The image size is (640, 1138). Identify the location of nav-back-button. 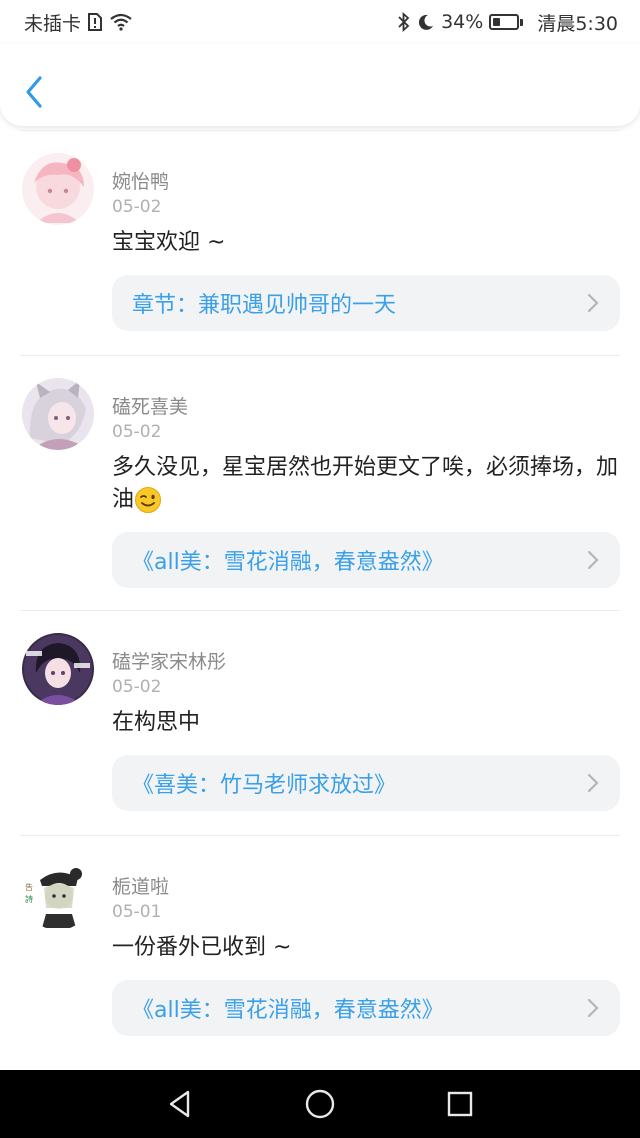
(180, 1104).